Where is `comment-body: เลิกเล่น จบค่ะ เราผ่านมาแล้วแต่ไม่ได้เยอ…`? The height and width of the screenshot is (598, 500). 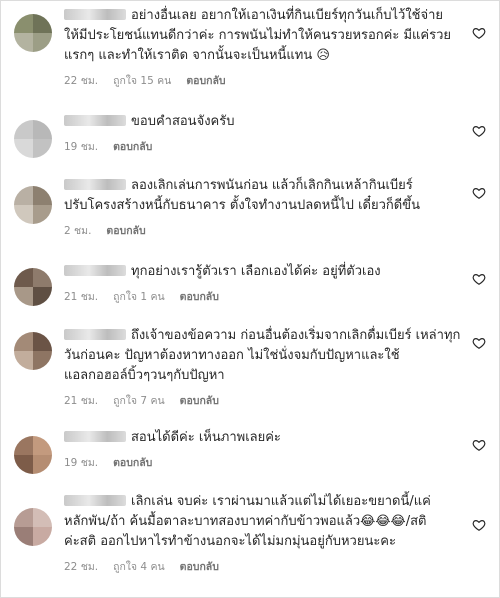 comment-body: เลิกเล่น จบค่ะ เราผ่านมาแล้วแต่ไม่ได้เยอ… is located at coordinates (264, 533).